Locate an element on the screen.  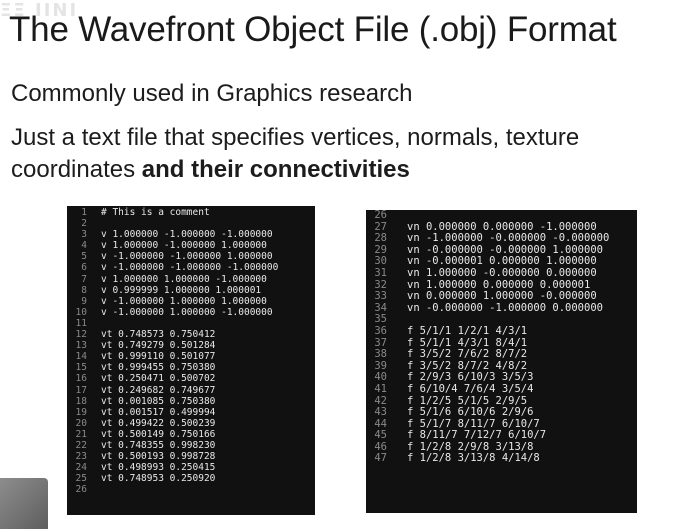
code-line: 15 vt 0.999455 0.750380 is located at coordinates (191, 367).